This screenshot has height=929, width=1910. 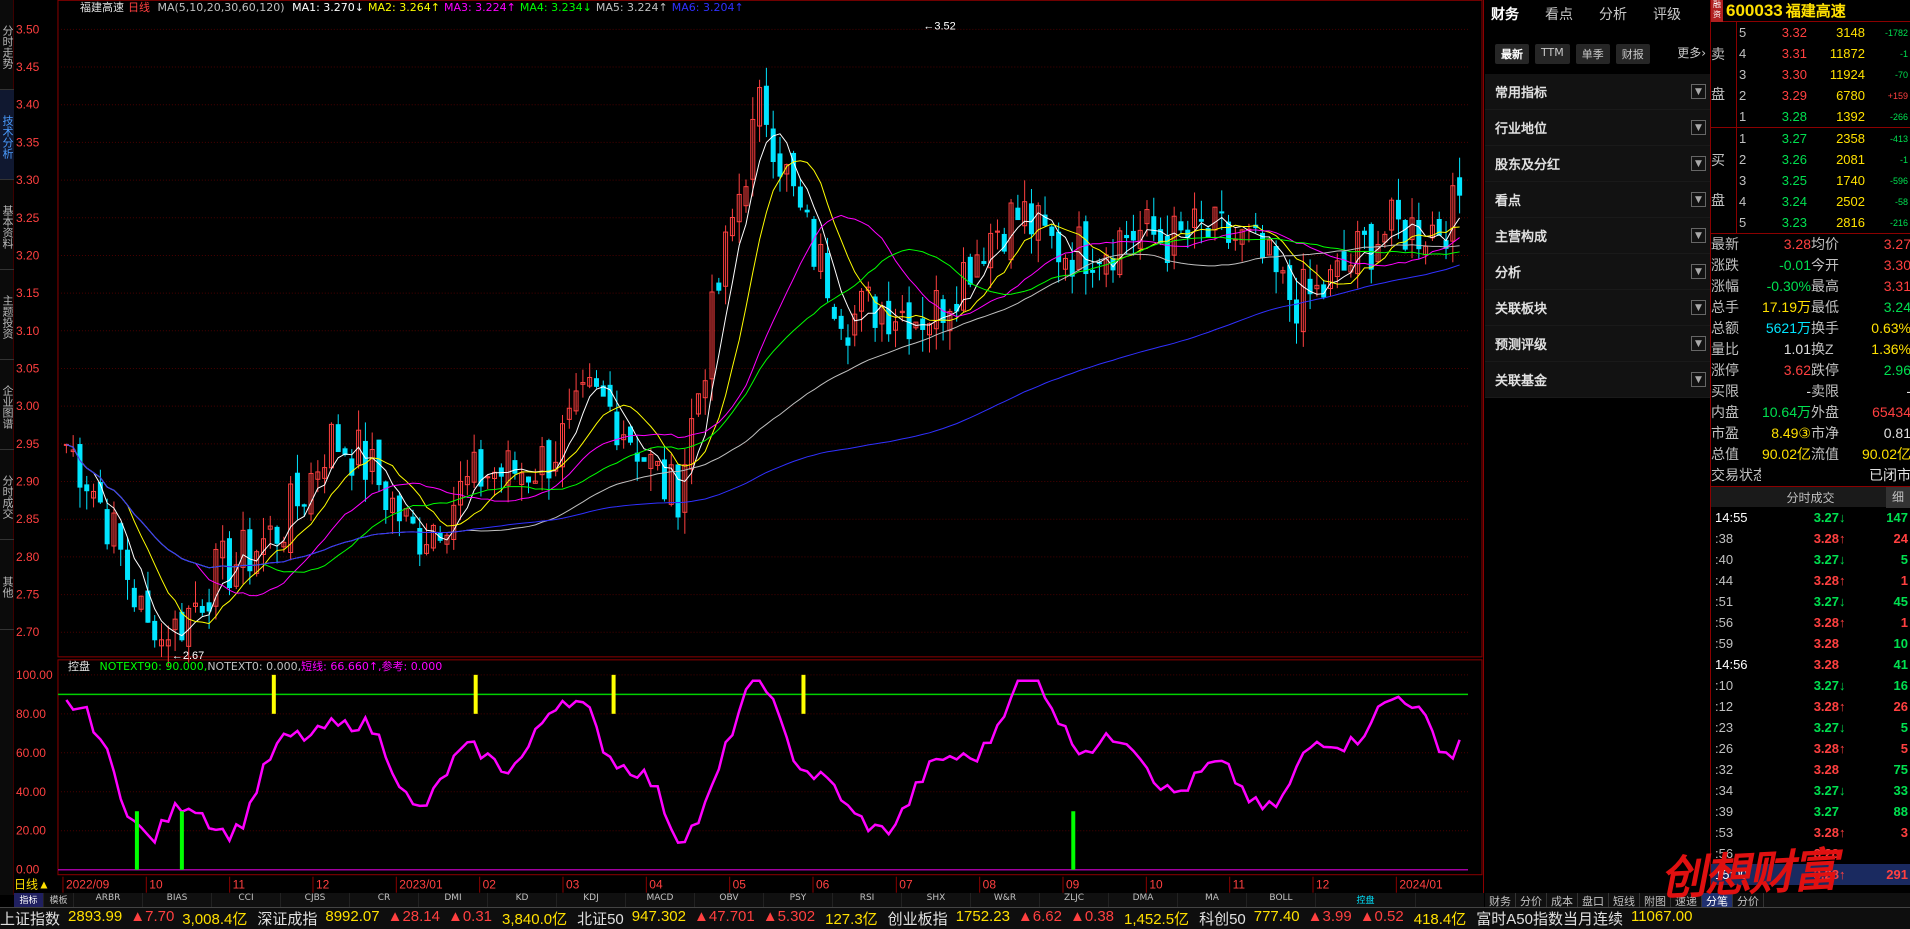 What do you see at coordinates (108, 900) in the screenshot?
I see `indicator-tab-2: ARBR` at bounding box center [108, 900].